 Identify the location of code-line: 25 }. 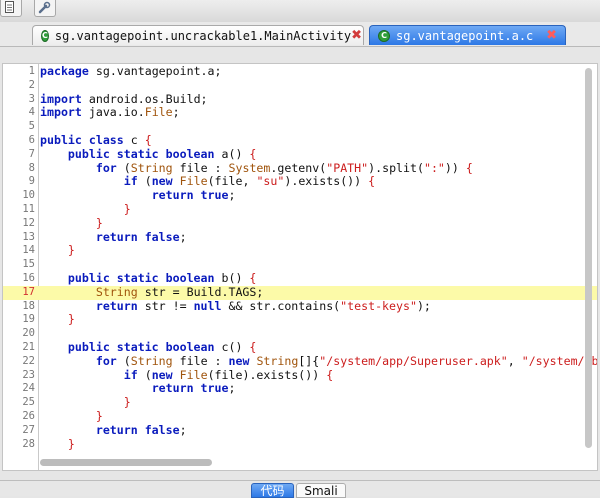
(300, 402).